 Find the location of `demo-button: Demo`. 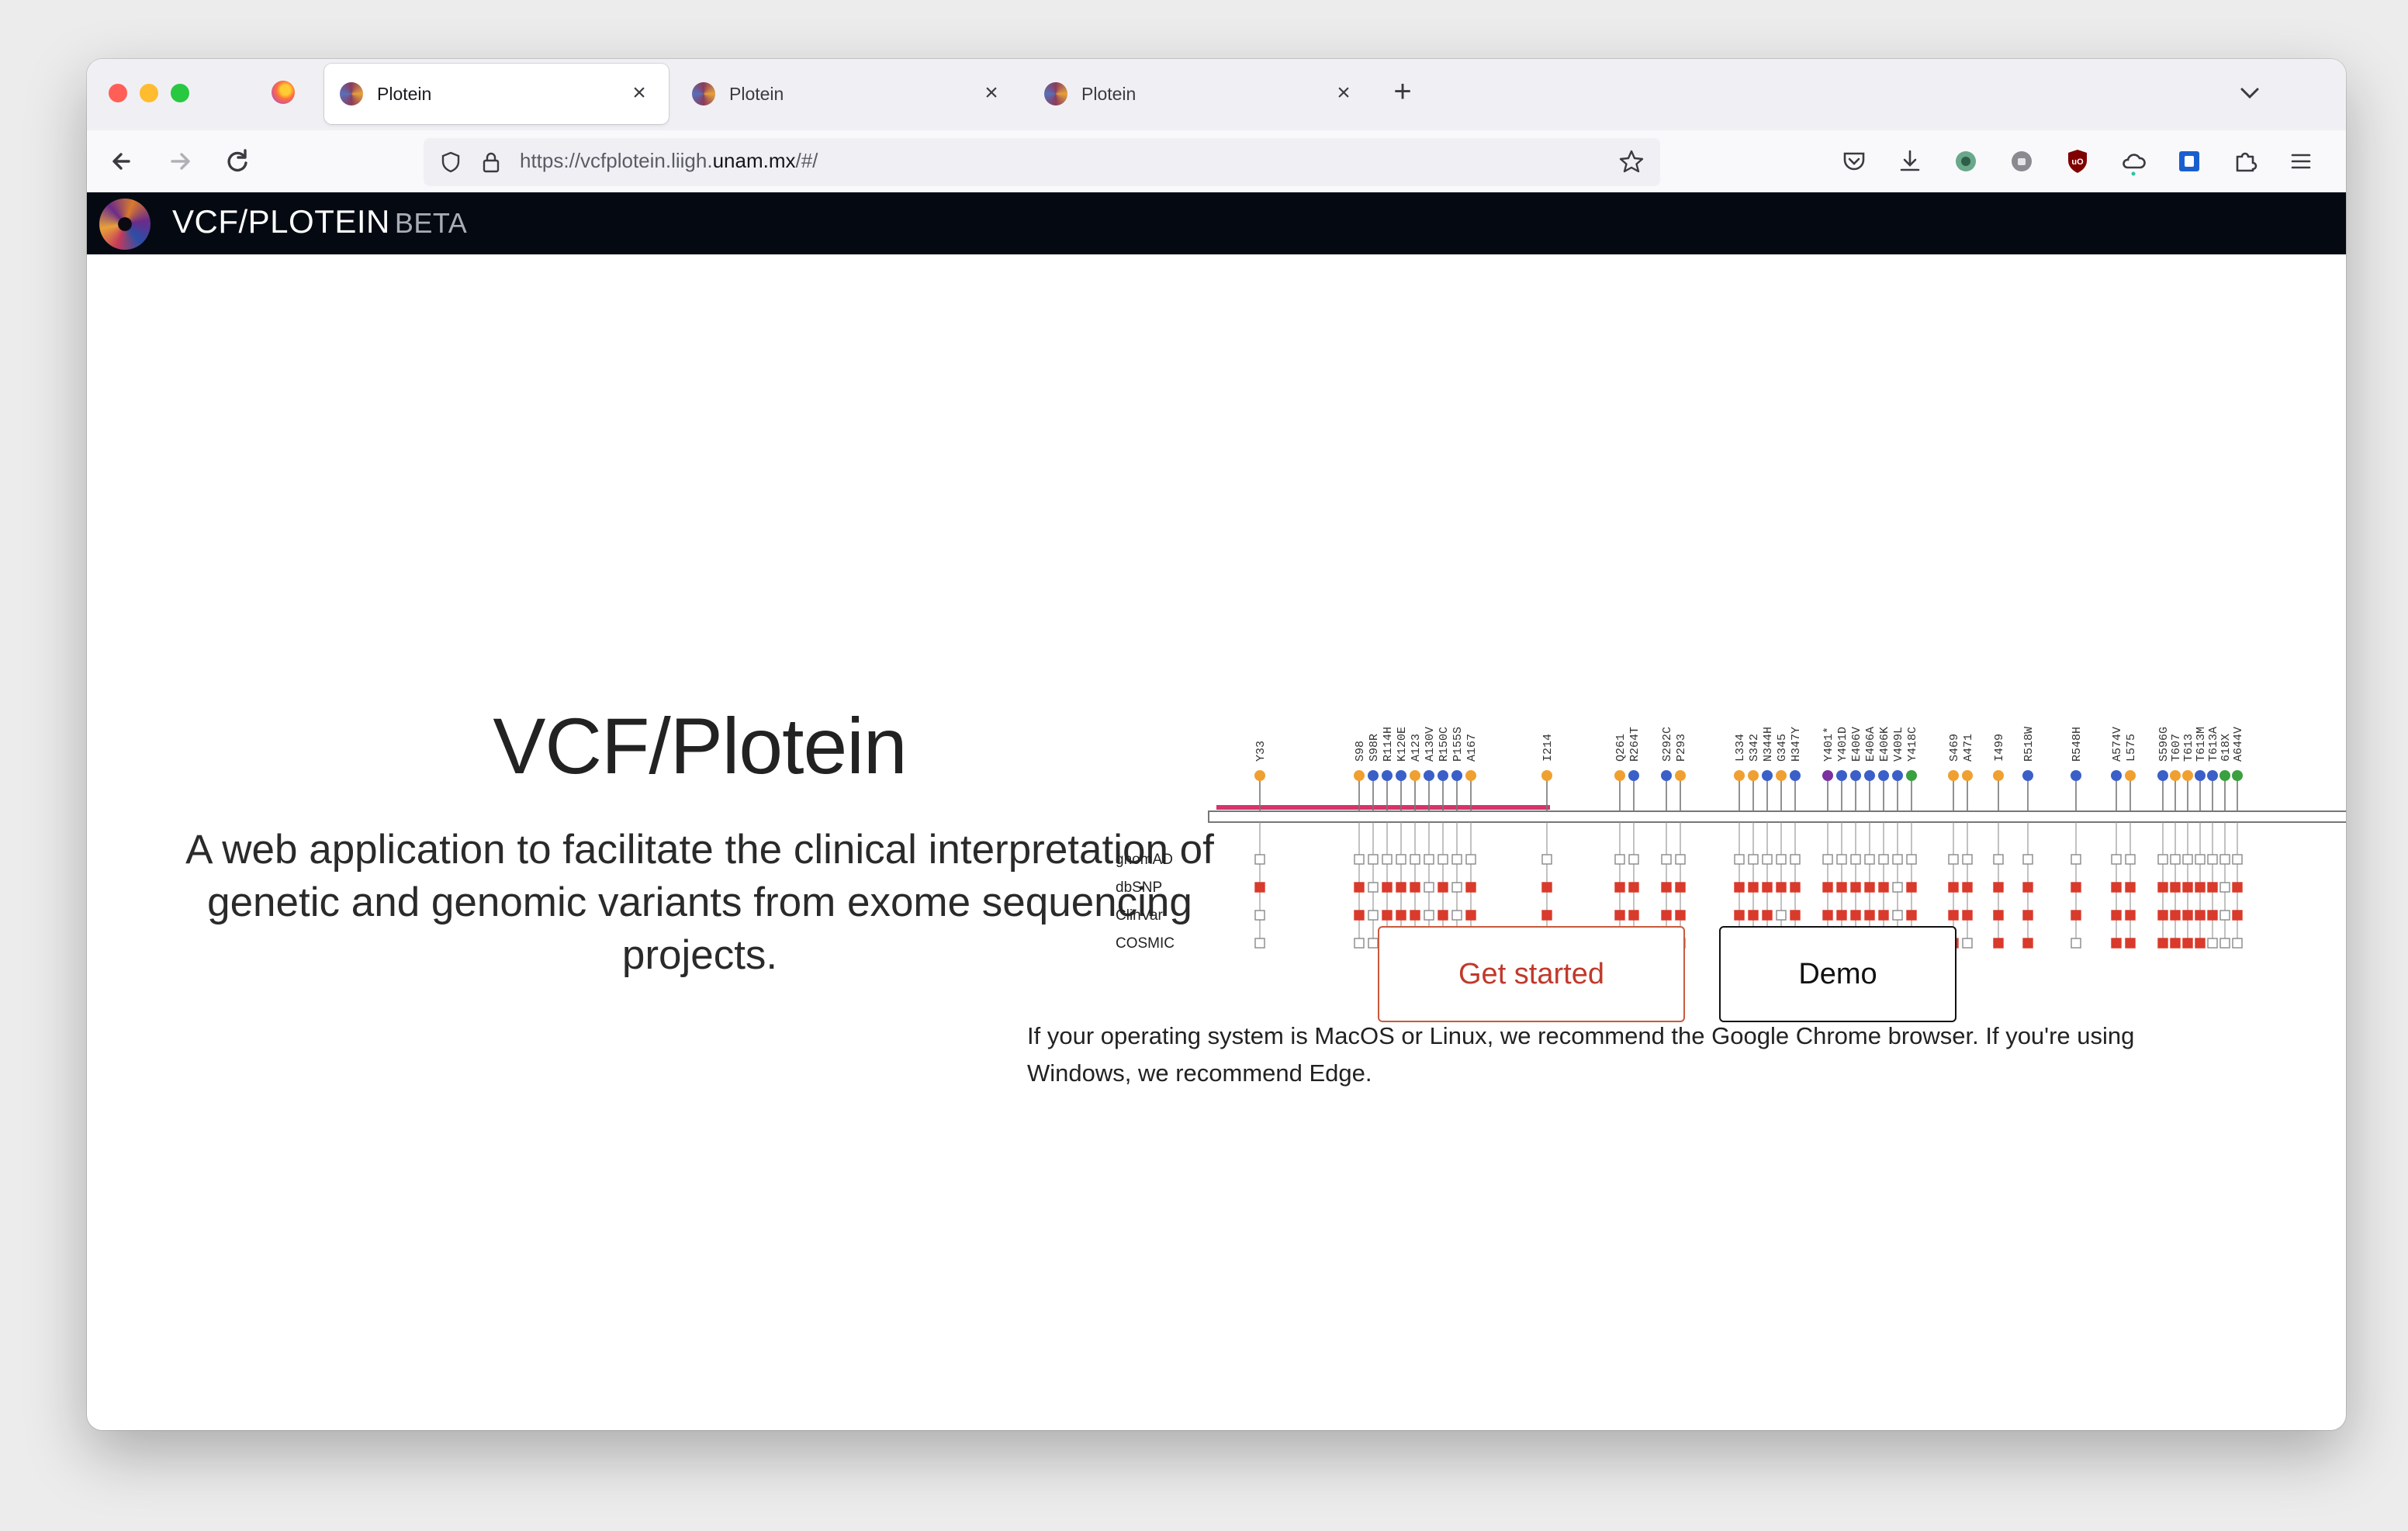

demo-button: Demo is located at coordinates (1837, 974).